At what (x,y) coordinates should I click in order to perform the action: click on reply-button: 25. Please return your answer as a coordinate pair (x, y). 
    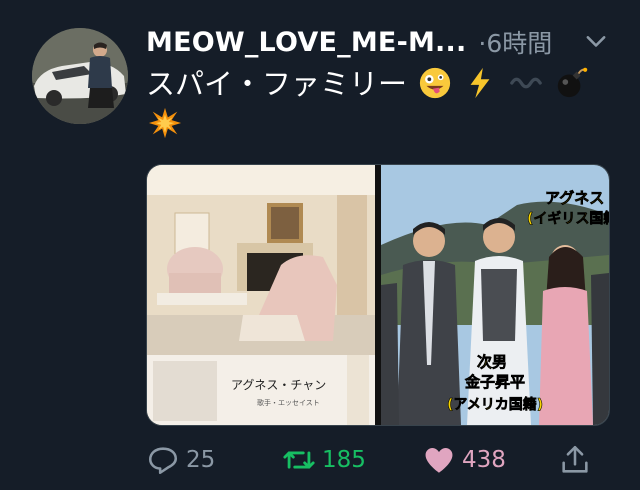
    Looking at the image, I should click on (180, 460).